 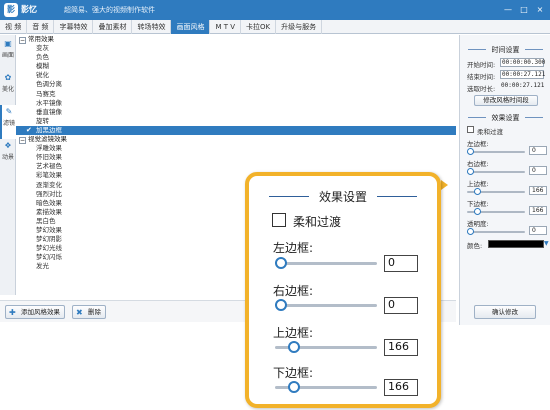 What do you see at coordinates (540, 10) in the screenshot?
I see `close-button: ×` at bounding box center [540, 10].